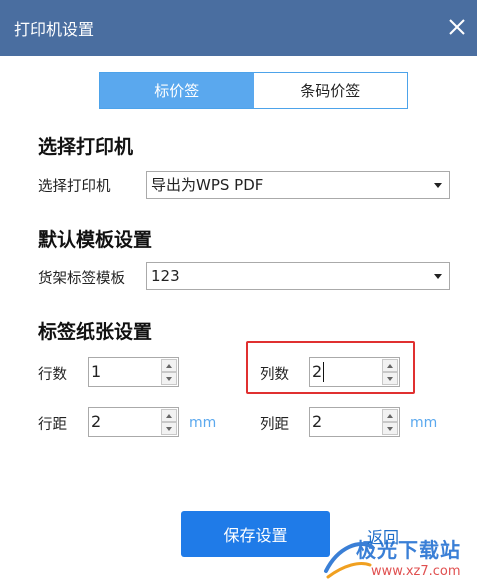  Describe the element at coordinates (165, 276) in the screenshot. I see `template-select-value: 123` at that location.